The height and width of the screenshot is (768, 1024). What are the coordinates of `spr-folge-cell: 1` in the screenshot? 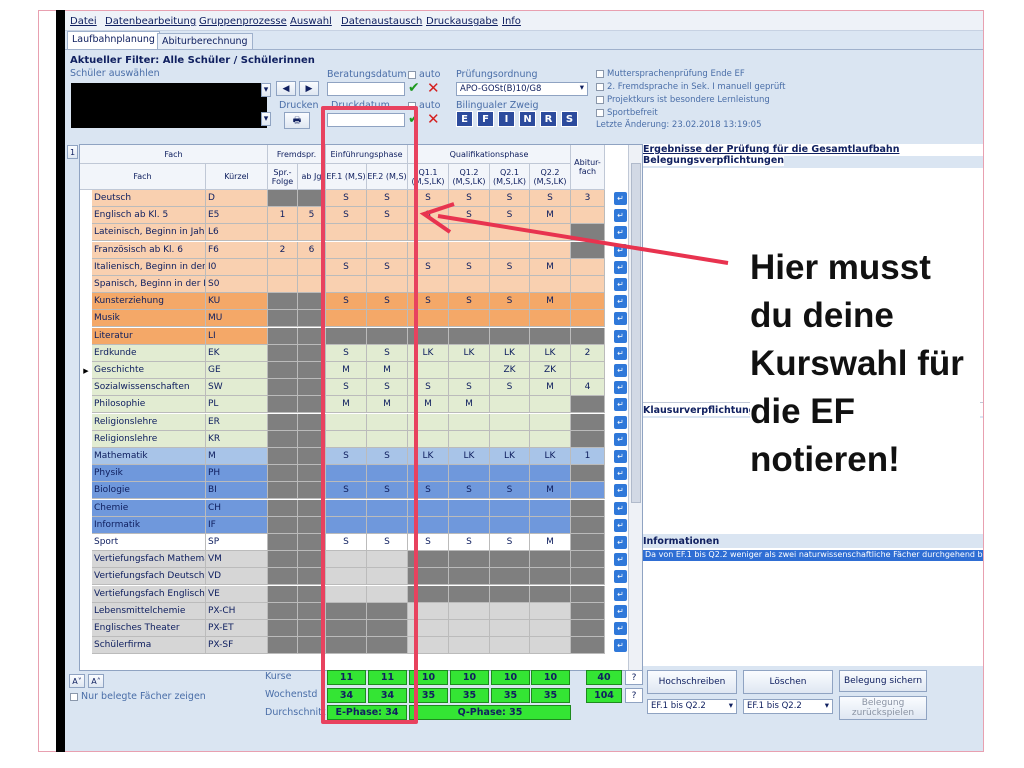 It's located at (283, 216).